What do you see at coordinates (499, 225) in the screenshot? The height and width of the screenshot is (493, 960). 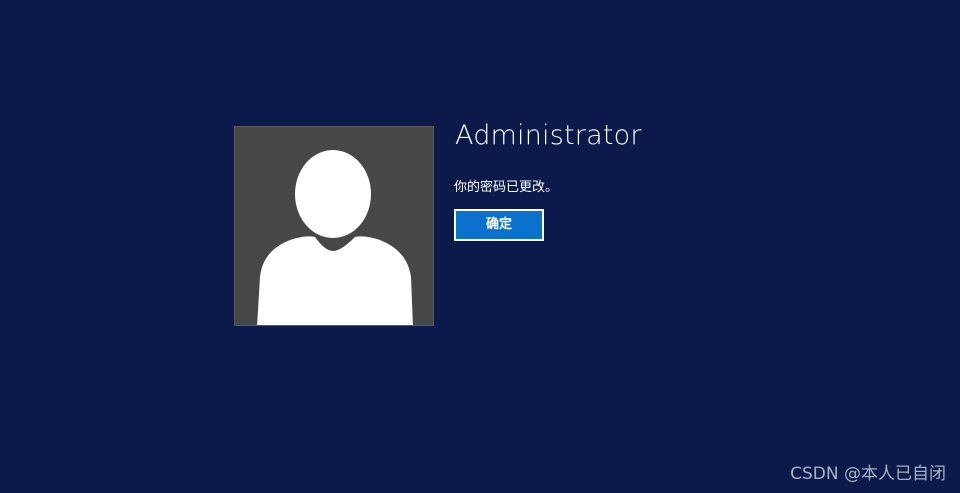 I see `ok-button: 确定` at bounding box center [499, 225].